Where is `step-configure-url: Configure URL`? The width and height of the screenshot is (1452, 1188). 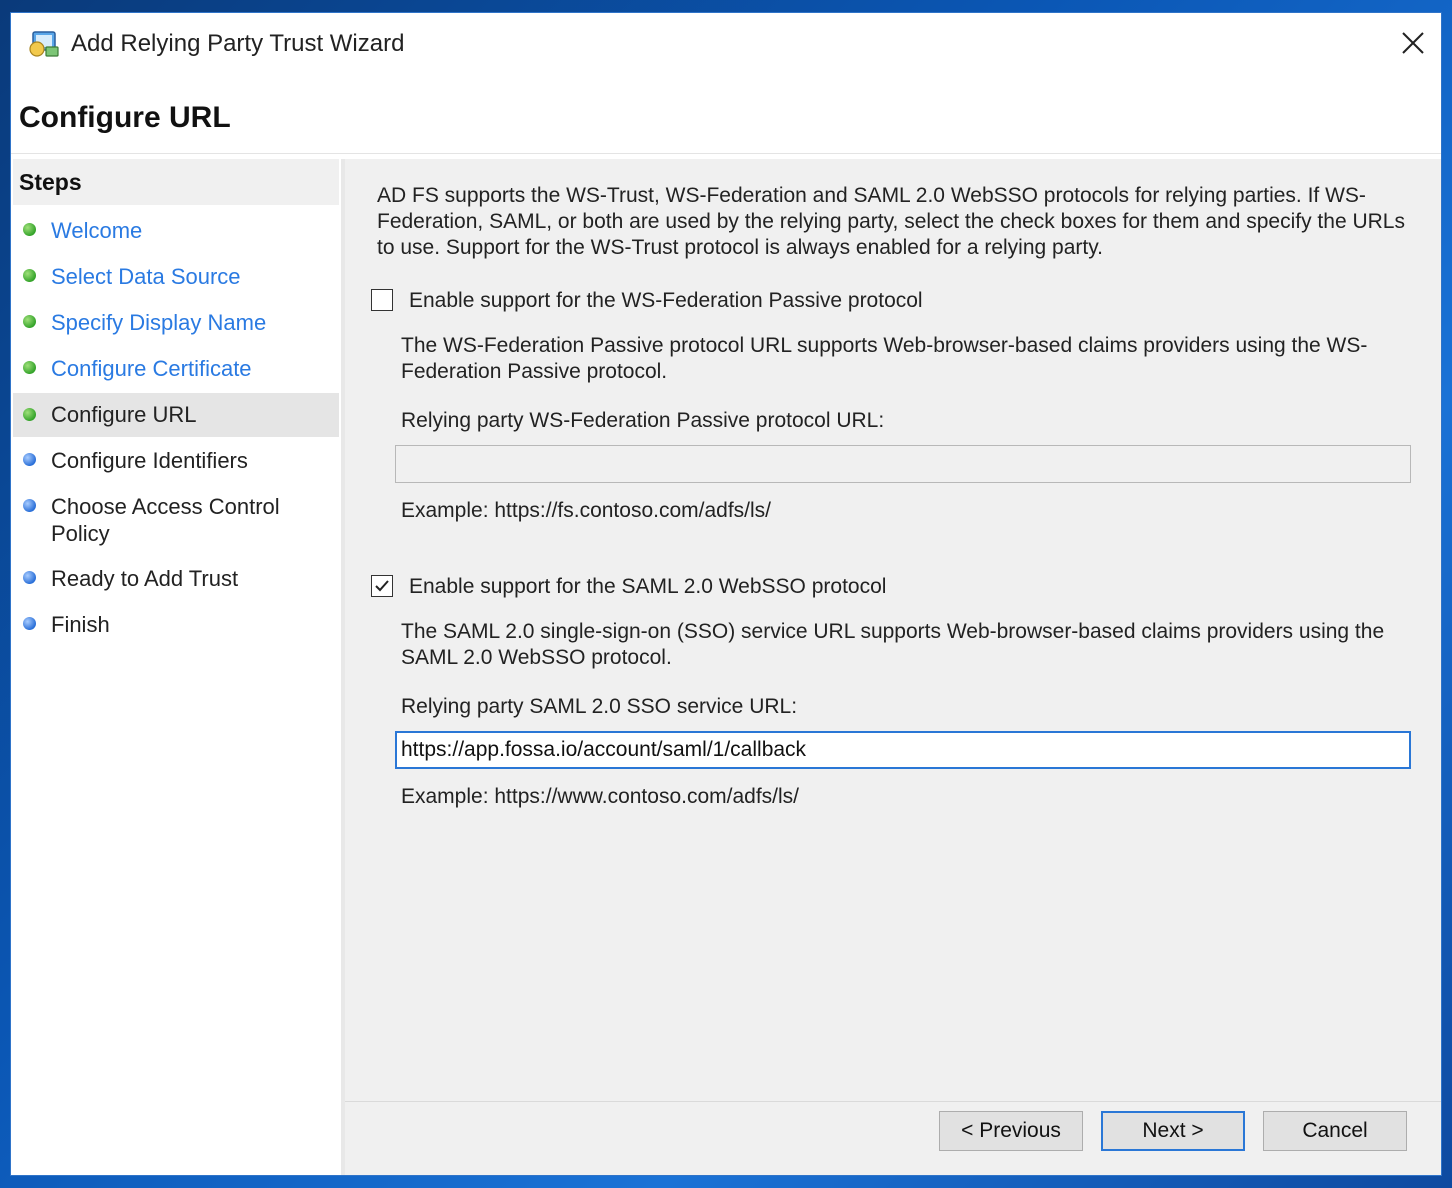
step-configure-url: Configure URL is located at coordinates (176, 415).